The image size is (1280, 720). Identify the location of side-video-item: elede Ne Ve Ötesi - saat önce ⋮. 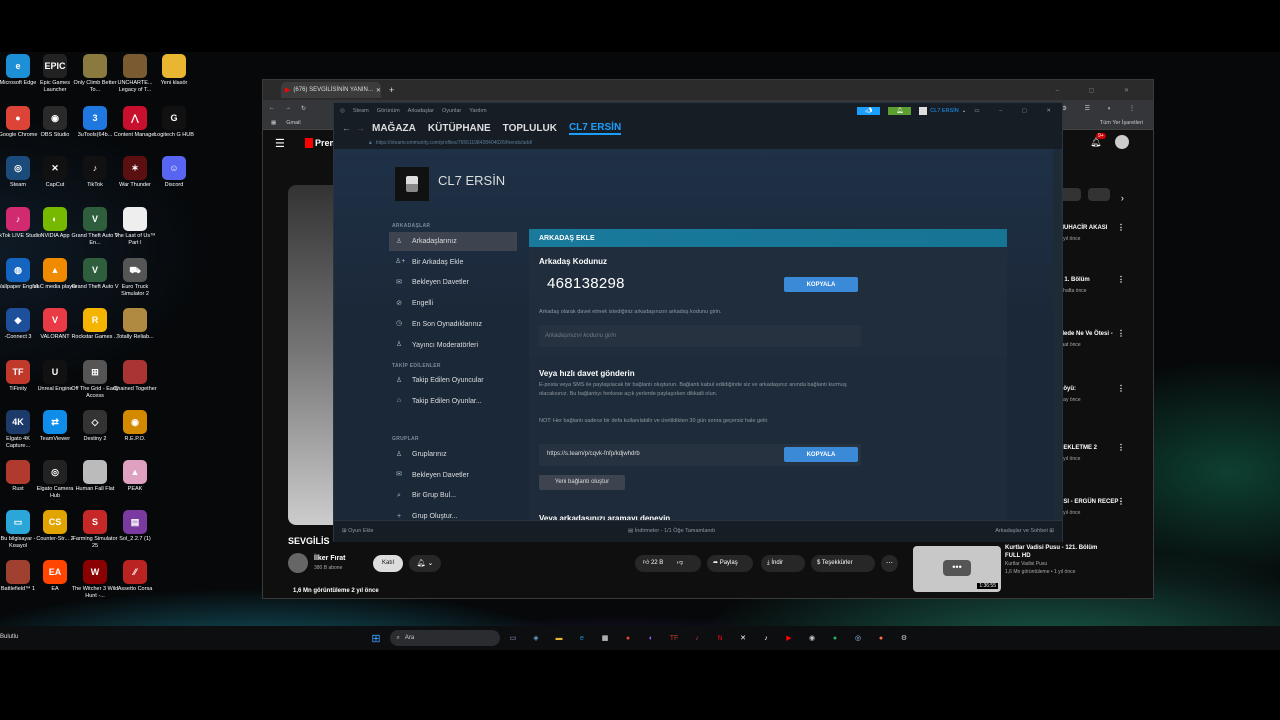
(1103, 339).